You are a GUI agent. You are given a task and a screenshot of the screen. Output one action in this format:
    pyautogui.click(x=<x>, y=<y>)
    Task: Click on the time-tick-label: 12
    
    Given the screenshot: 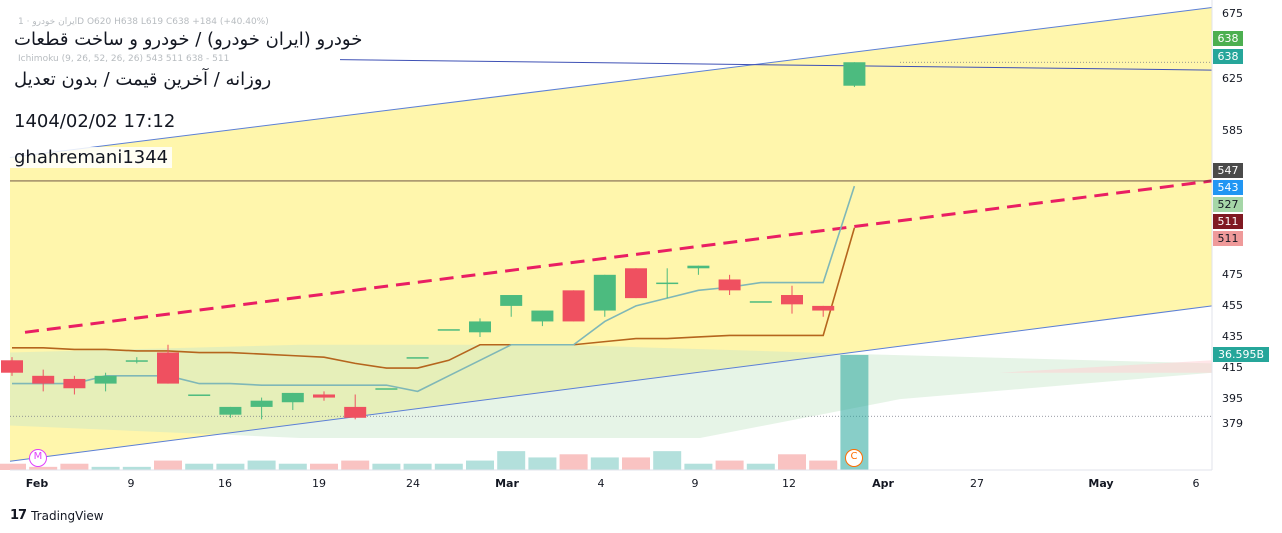 What is the action you would take?
    pyautogui.click(x=789, y=483)
    